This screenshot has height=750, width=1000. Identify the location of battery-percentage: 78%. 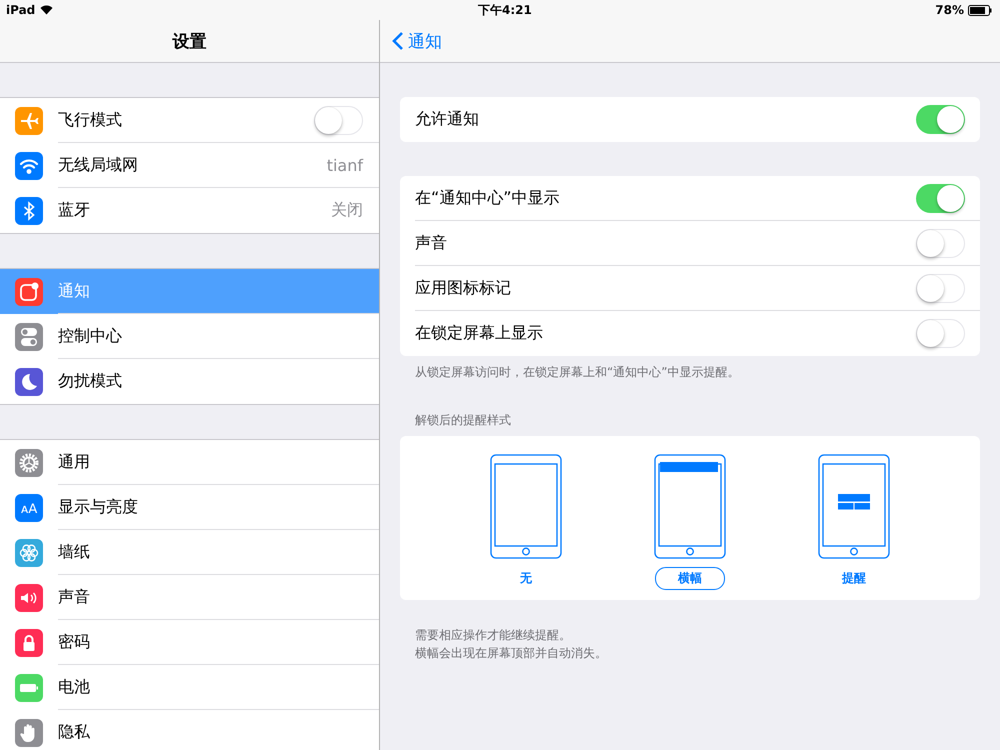
(949, 10).